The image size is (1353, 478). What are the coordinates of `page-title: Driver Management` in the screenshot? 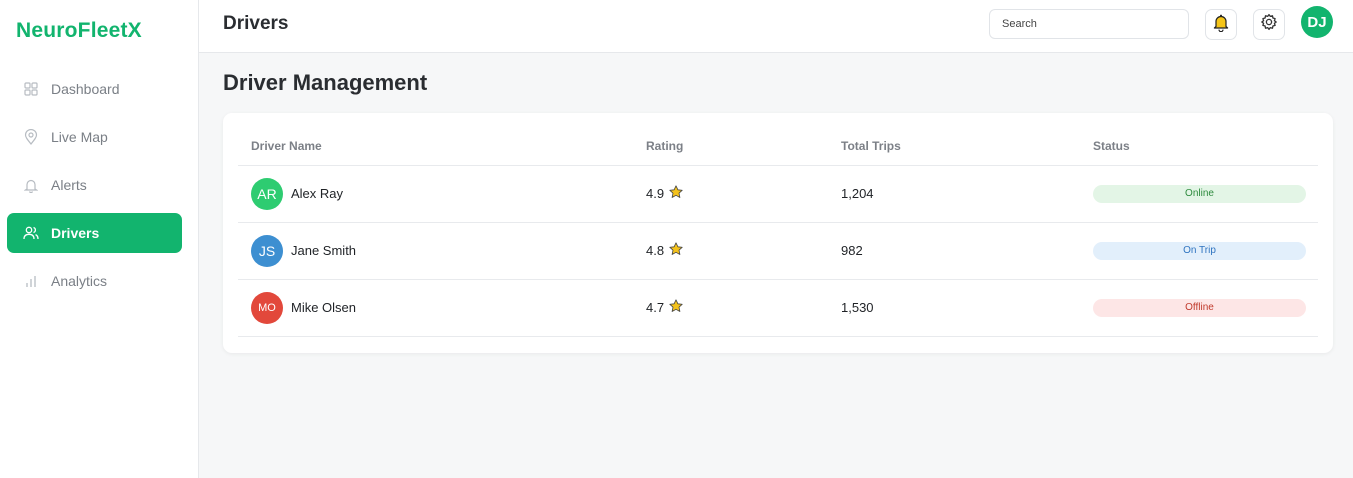 It's located at (325, 82).